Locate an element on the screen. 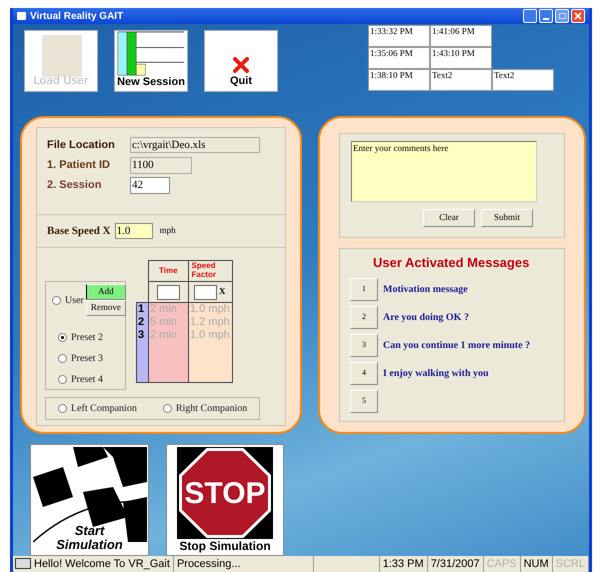  quit-button: Quit is located at coordinates (241, 61).